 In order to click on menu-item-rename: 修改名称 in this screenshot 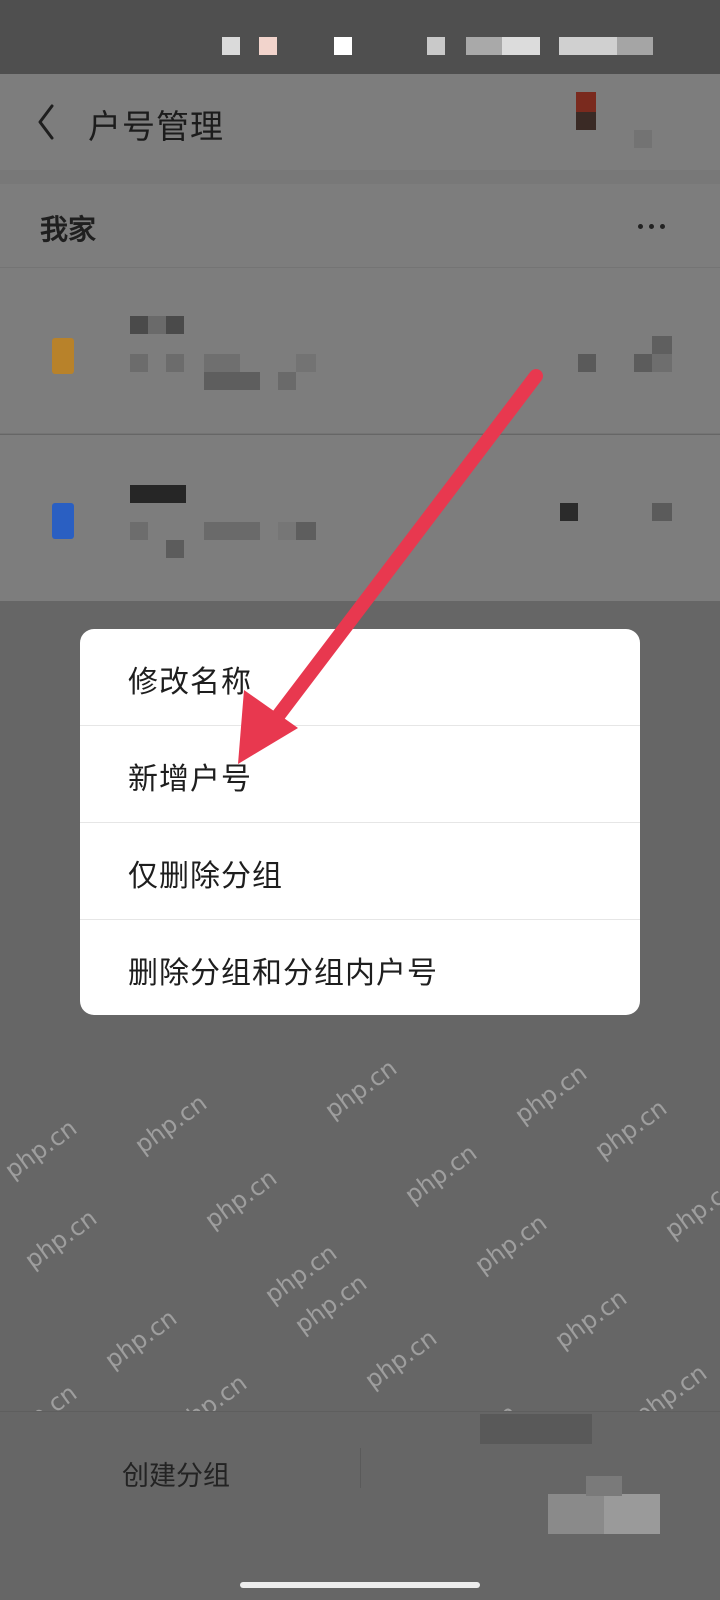, I will do `click(360, 677)`.